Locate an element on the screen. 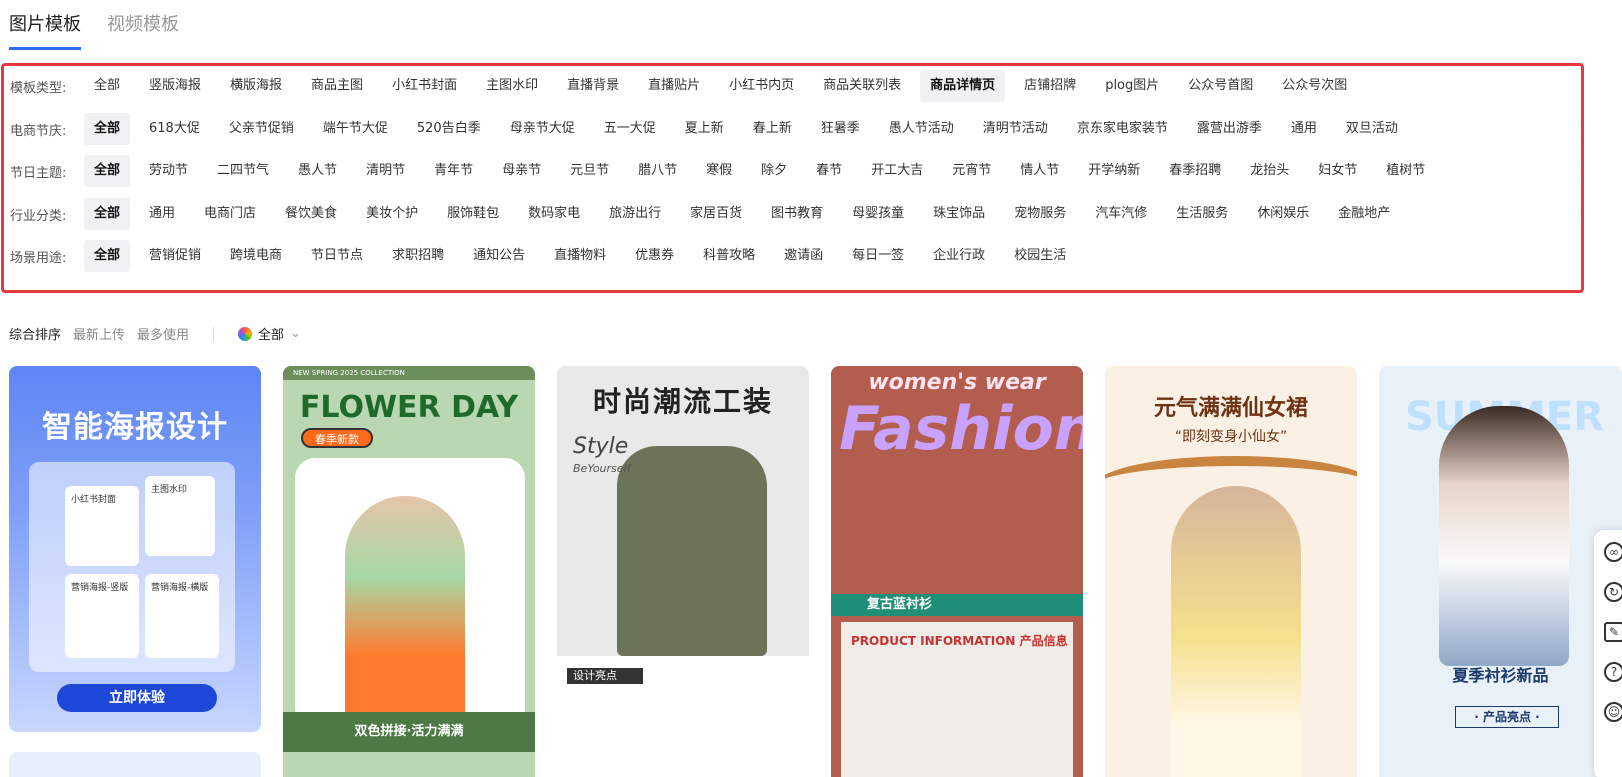  filter-chip: 父亲节促销 is located at coordinates (261, 129).